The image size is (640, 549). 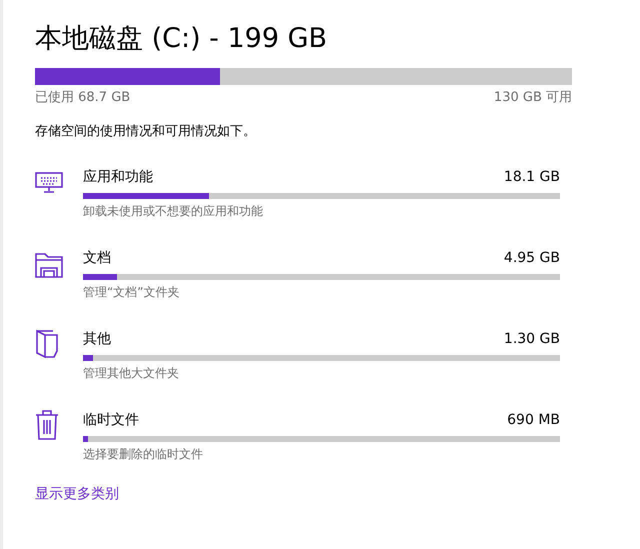 I want to click on category-name: 其他, so click(x=97, y=339).